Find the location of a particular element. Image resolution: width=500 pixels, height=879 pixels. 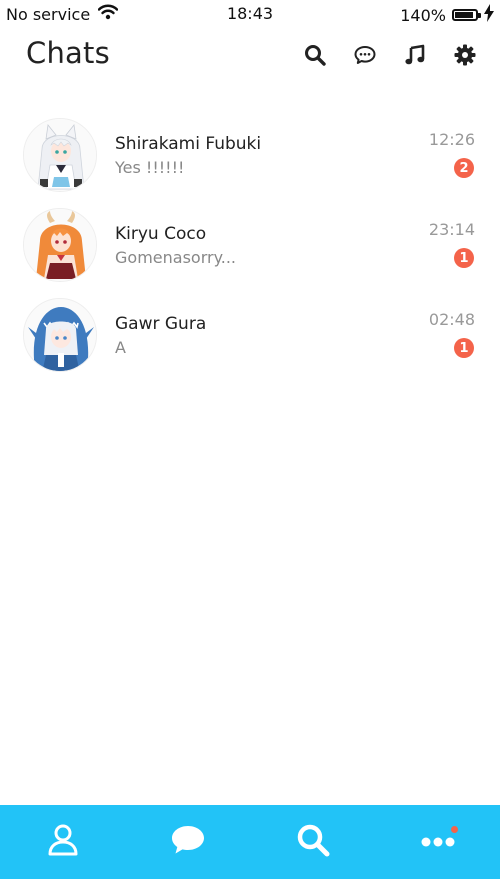

chats-icon is located at coordinates (188, 842).